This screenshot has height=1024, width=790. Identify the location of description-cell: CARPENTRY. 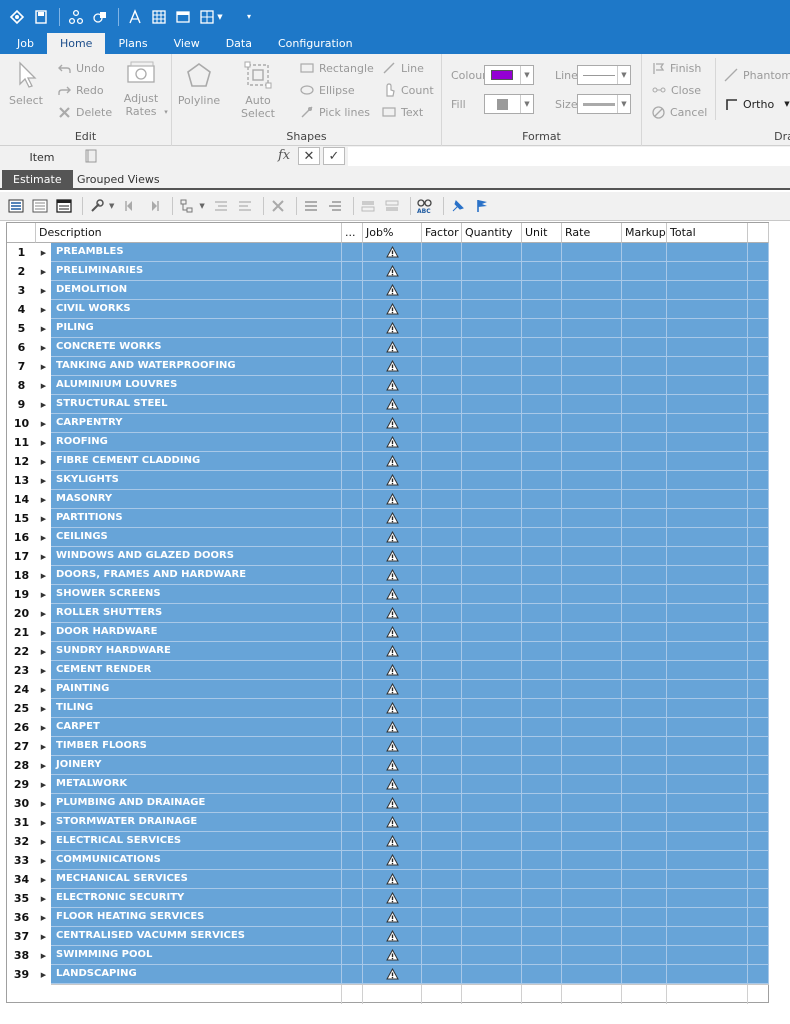
(196, 423).